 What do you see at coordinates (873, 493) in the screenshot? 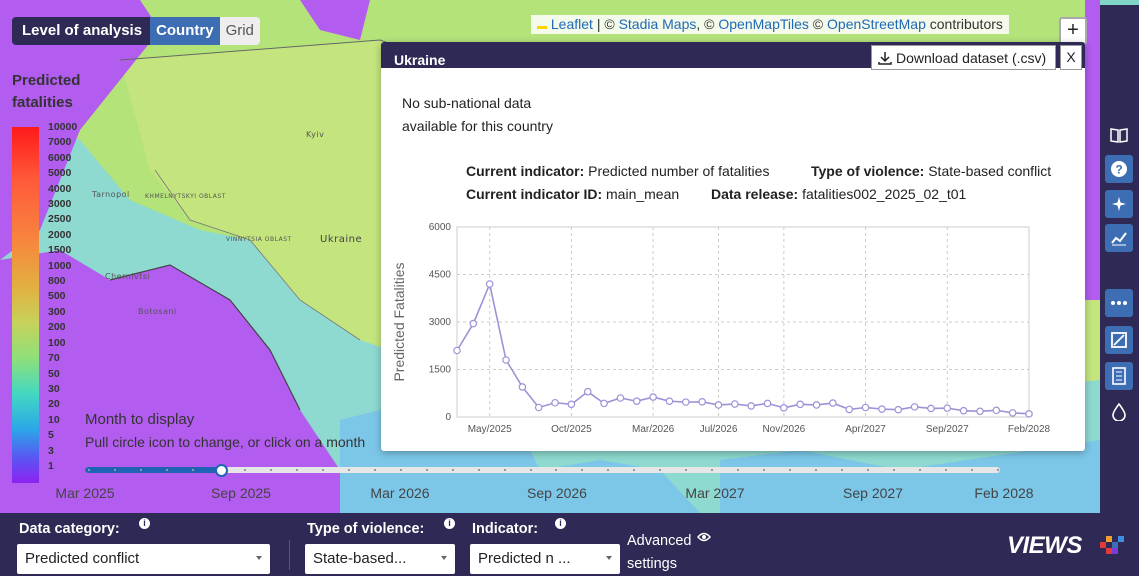
I see `month-label: Sep 2027` at bounding box center [873, 493].